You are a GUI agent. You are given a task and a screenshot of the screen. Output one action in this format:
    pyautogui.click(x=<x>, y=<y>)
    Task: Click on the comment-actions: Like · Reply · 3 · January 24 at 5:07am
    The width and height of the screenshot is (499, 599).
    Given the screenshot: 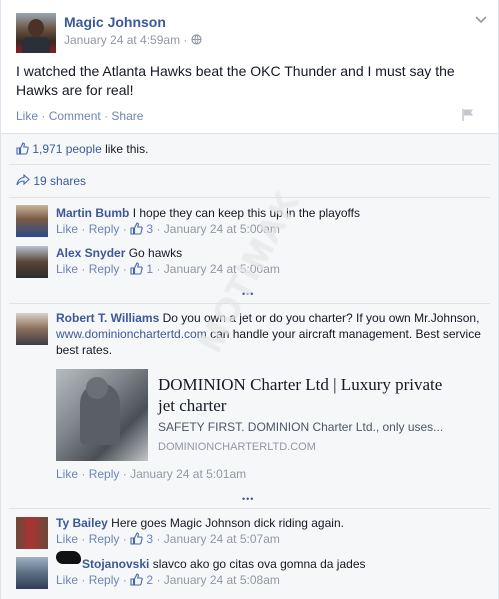 What is the action you would take?
    pyautogui.click(x=168, y=539)
    